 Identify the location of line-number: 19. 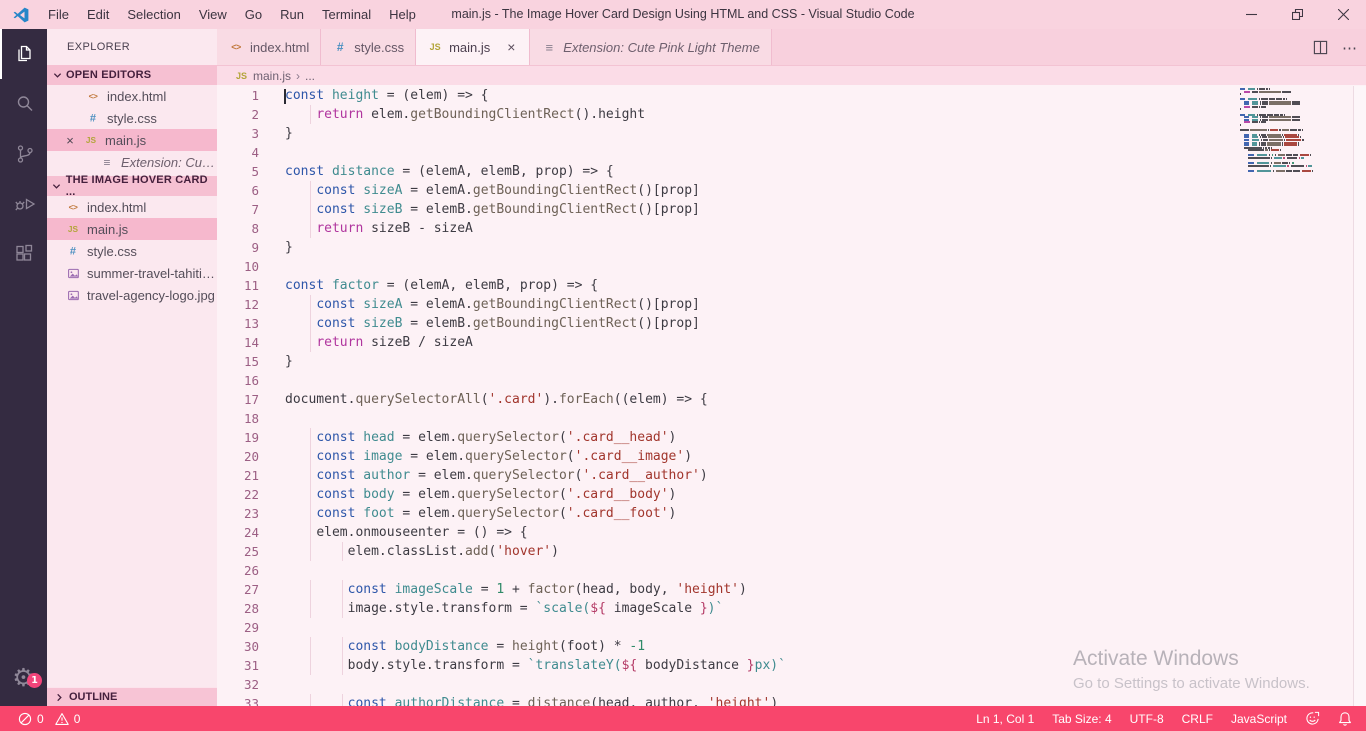
(251, 437).